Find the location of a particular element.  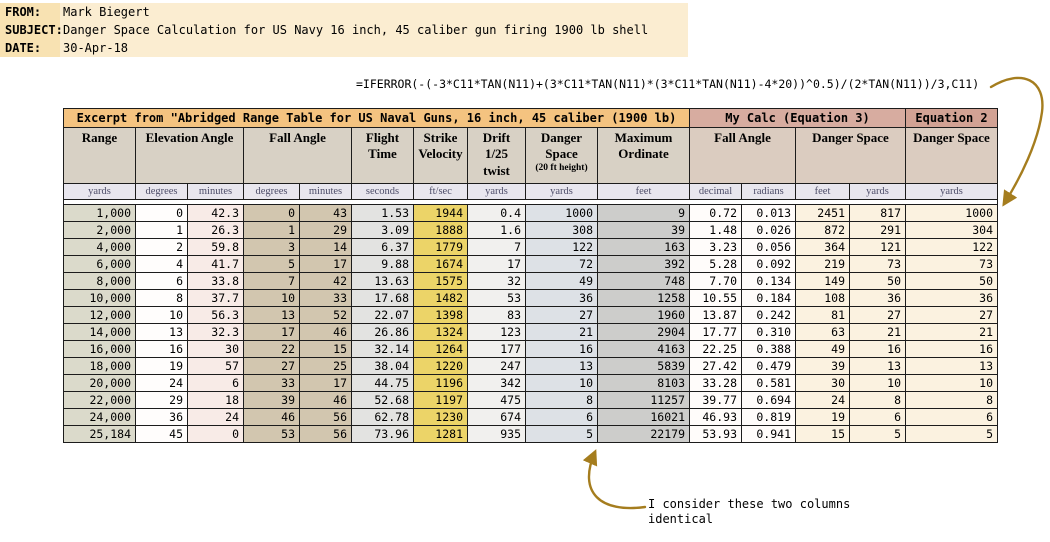

cell-drift: 247 is located at coordinates (496, 366).